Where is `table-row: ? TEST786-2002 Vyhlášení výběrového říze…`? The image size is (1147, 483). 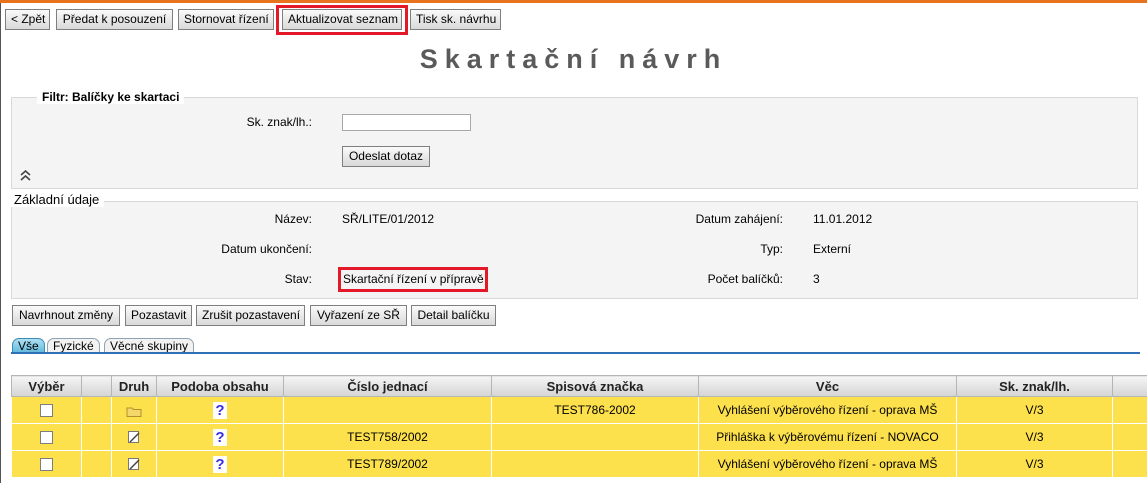 table-row: ? TEST786-2002 Vyhlášení výběrového říze… is located at coordinates (579, 410).